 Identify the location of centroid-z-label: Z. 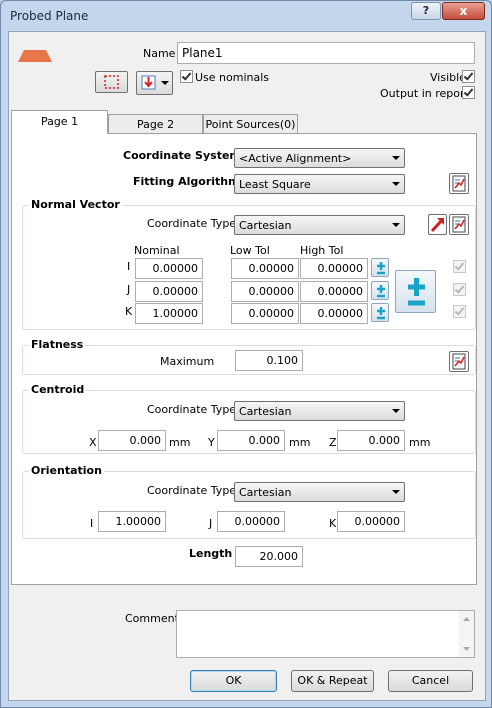
(333, 442).